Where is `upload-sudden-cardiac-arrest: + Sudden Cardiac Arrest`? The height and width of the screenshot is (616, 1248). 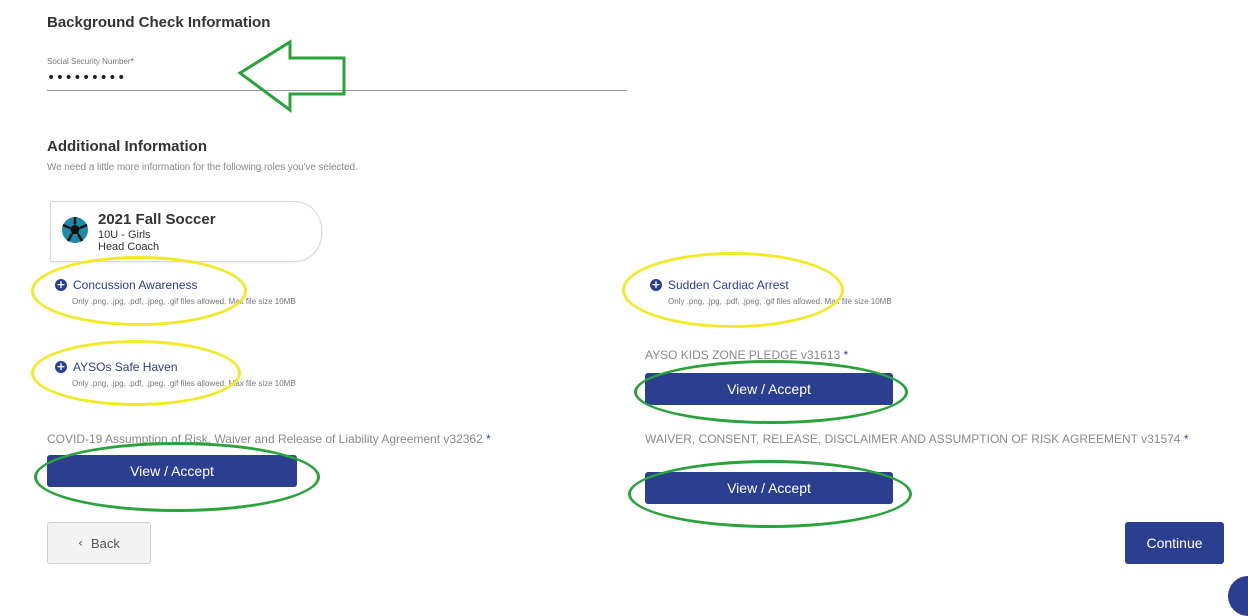 upload-sudden-cardiac-arrest: + Sudden Cardiac Arrest is located at coordinates (719, 285).